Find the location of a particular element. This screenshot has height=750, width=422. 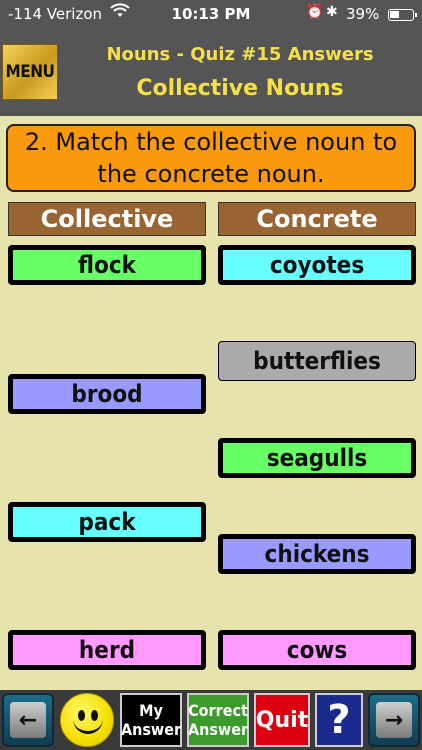

forward-button: → is located at coordinates (394, 720).